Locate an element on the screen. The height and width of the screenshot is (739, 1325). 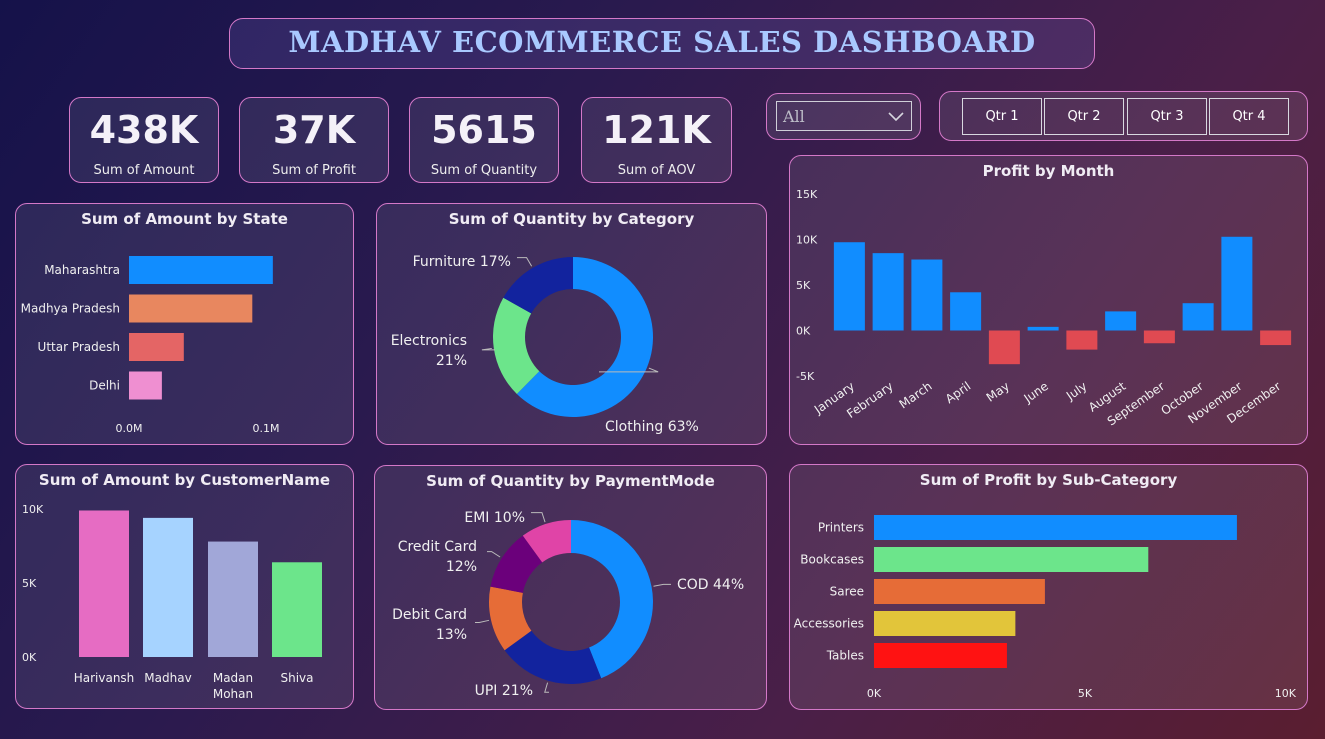
category-label: May is located at coordinates (998, 392).